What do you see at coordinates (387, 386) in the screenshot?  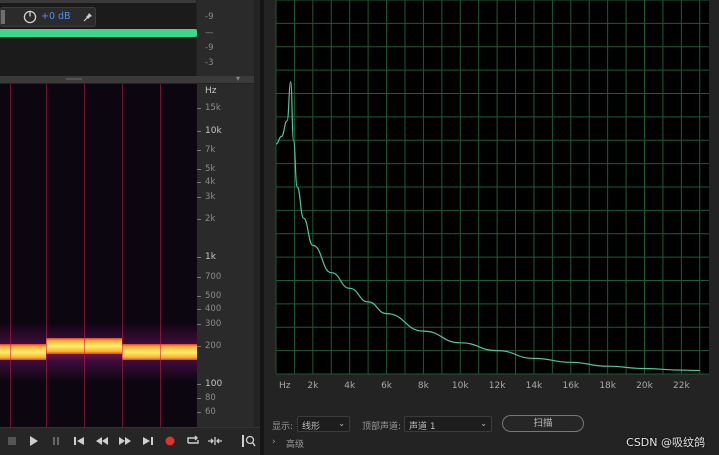 I see `x-tick-label: 6k` at bounding box center [387, 386].